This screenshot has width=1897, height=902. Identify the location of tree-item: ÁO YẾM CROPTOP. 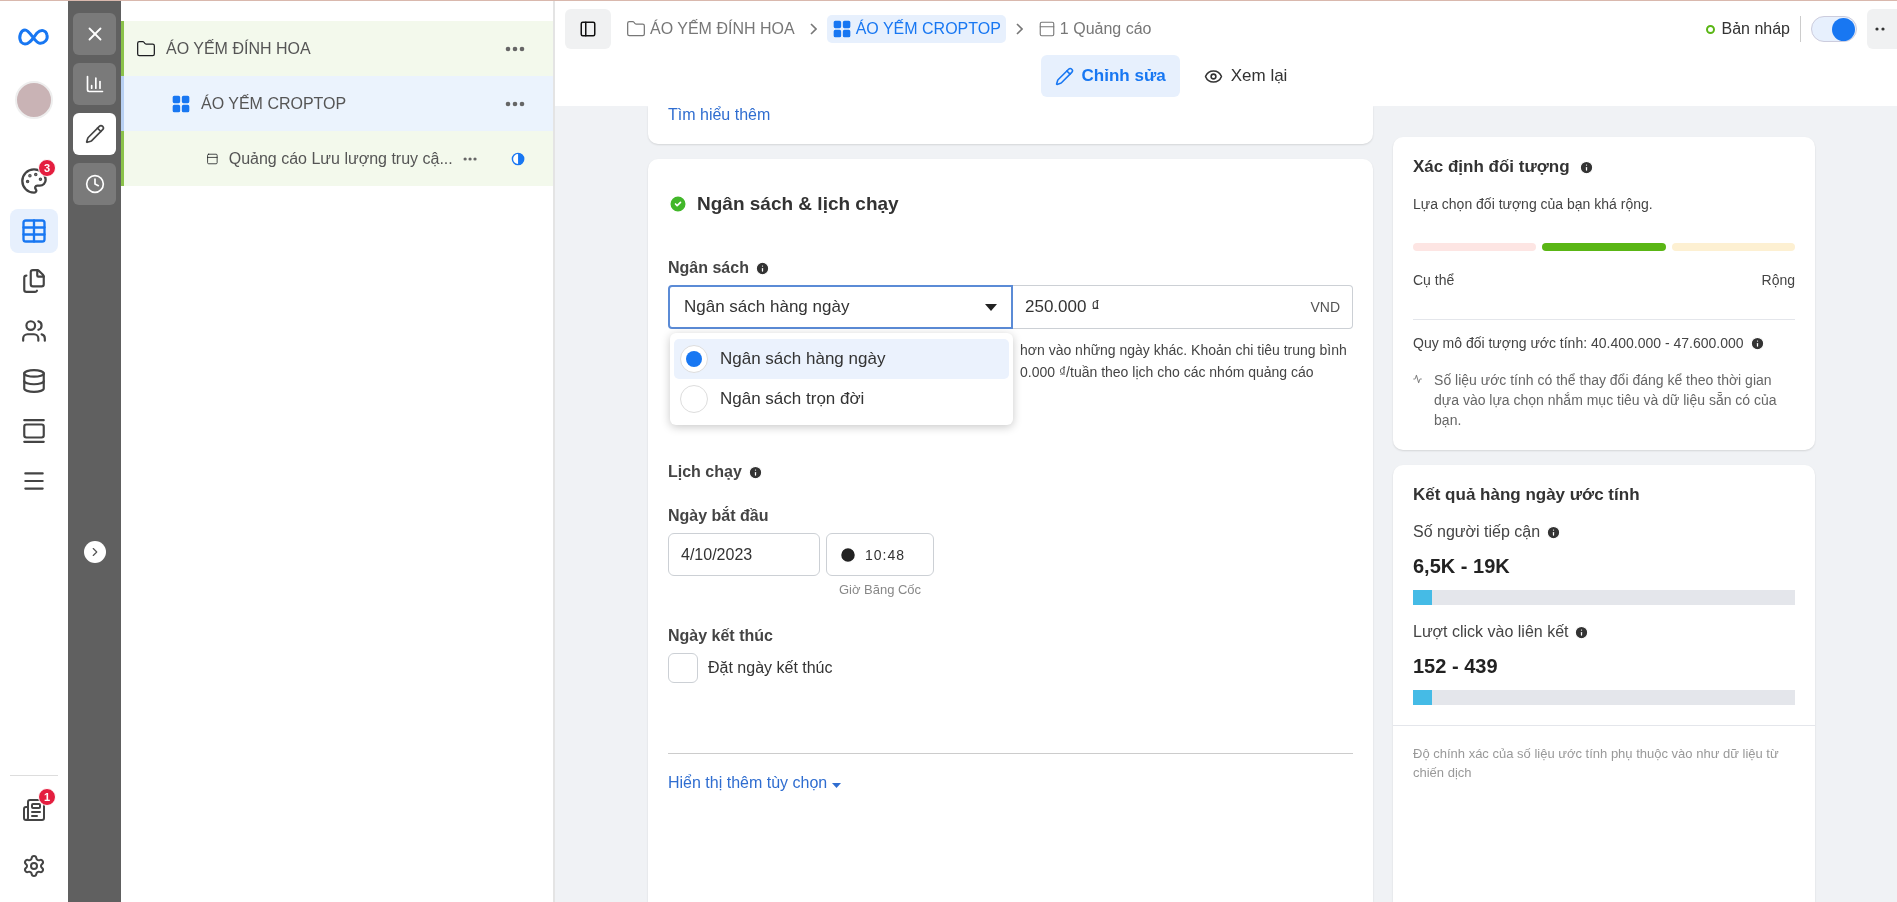
(337, 103).